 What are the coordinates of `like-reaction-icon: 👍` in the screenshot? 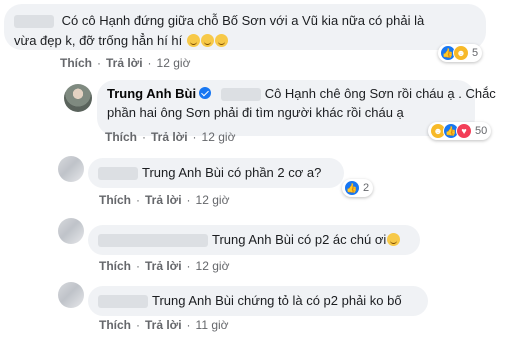 It's located at (352, 188).